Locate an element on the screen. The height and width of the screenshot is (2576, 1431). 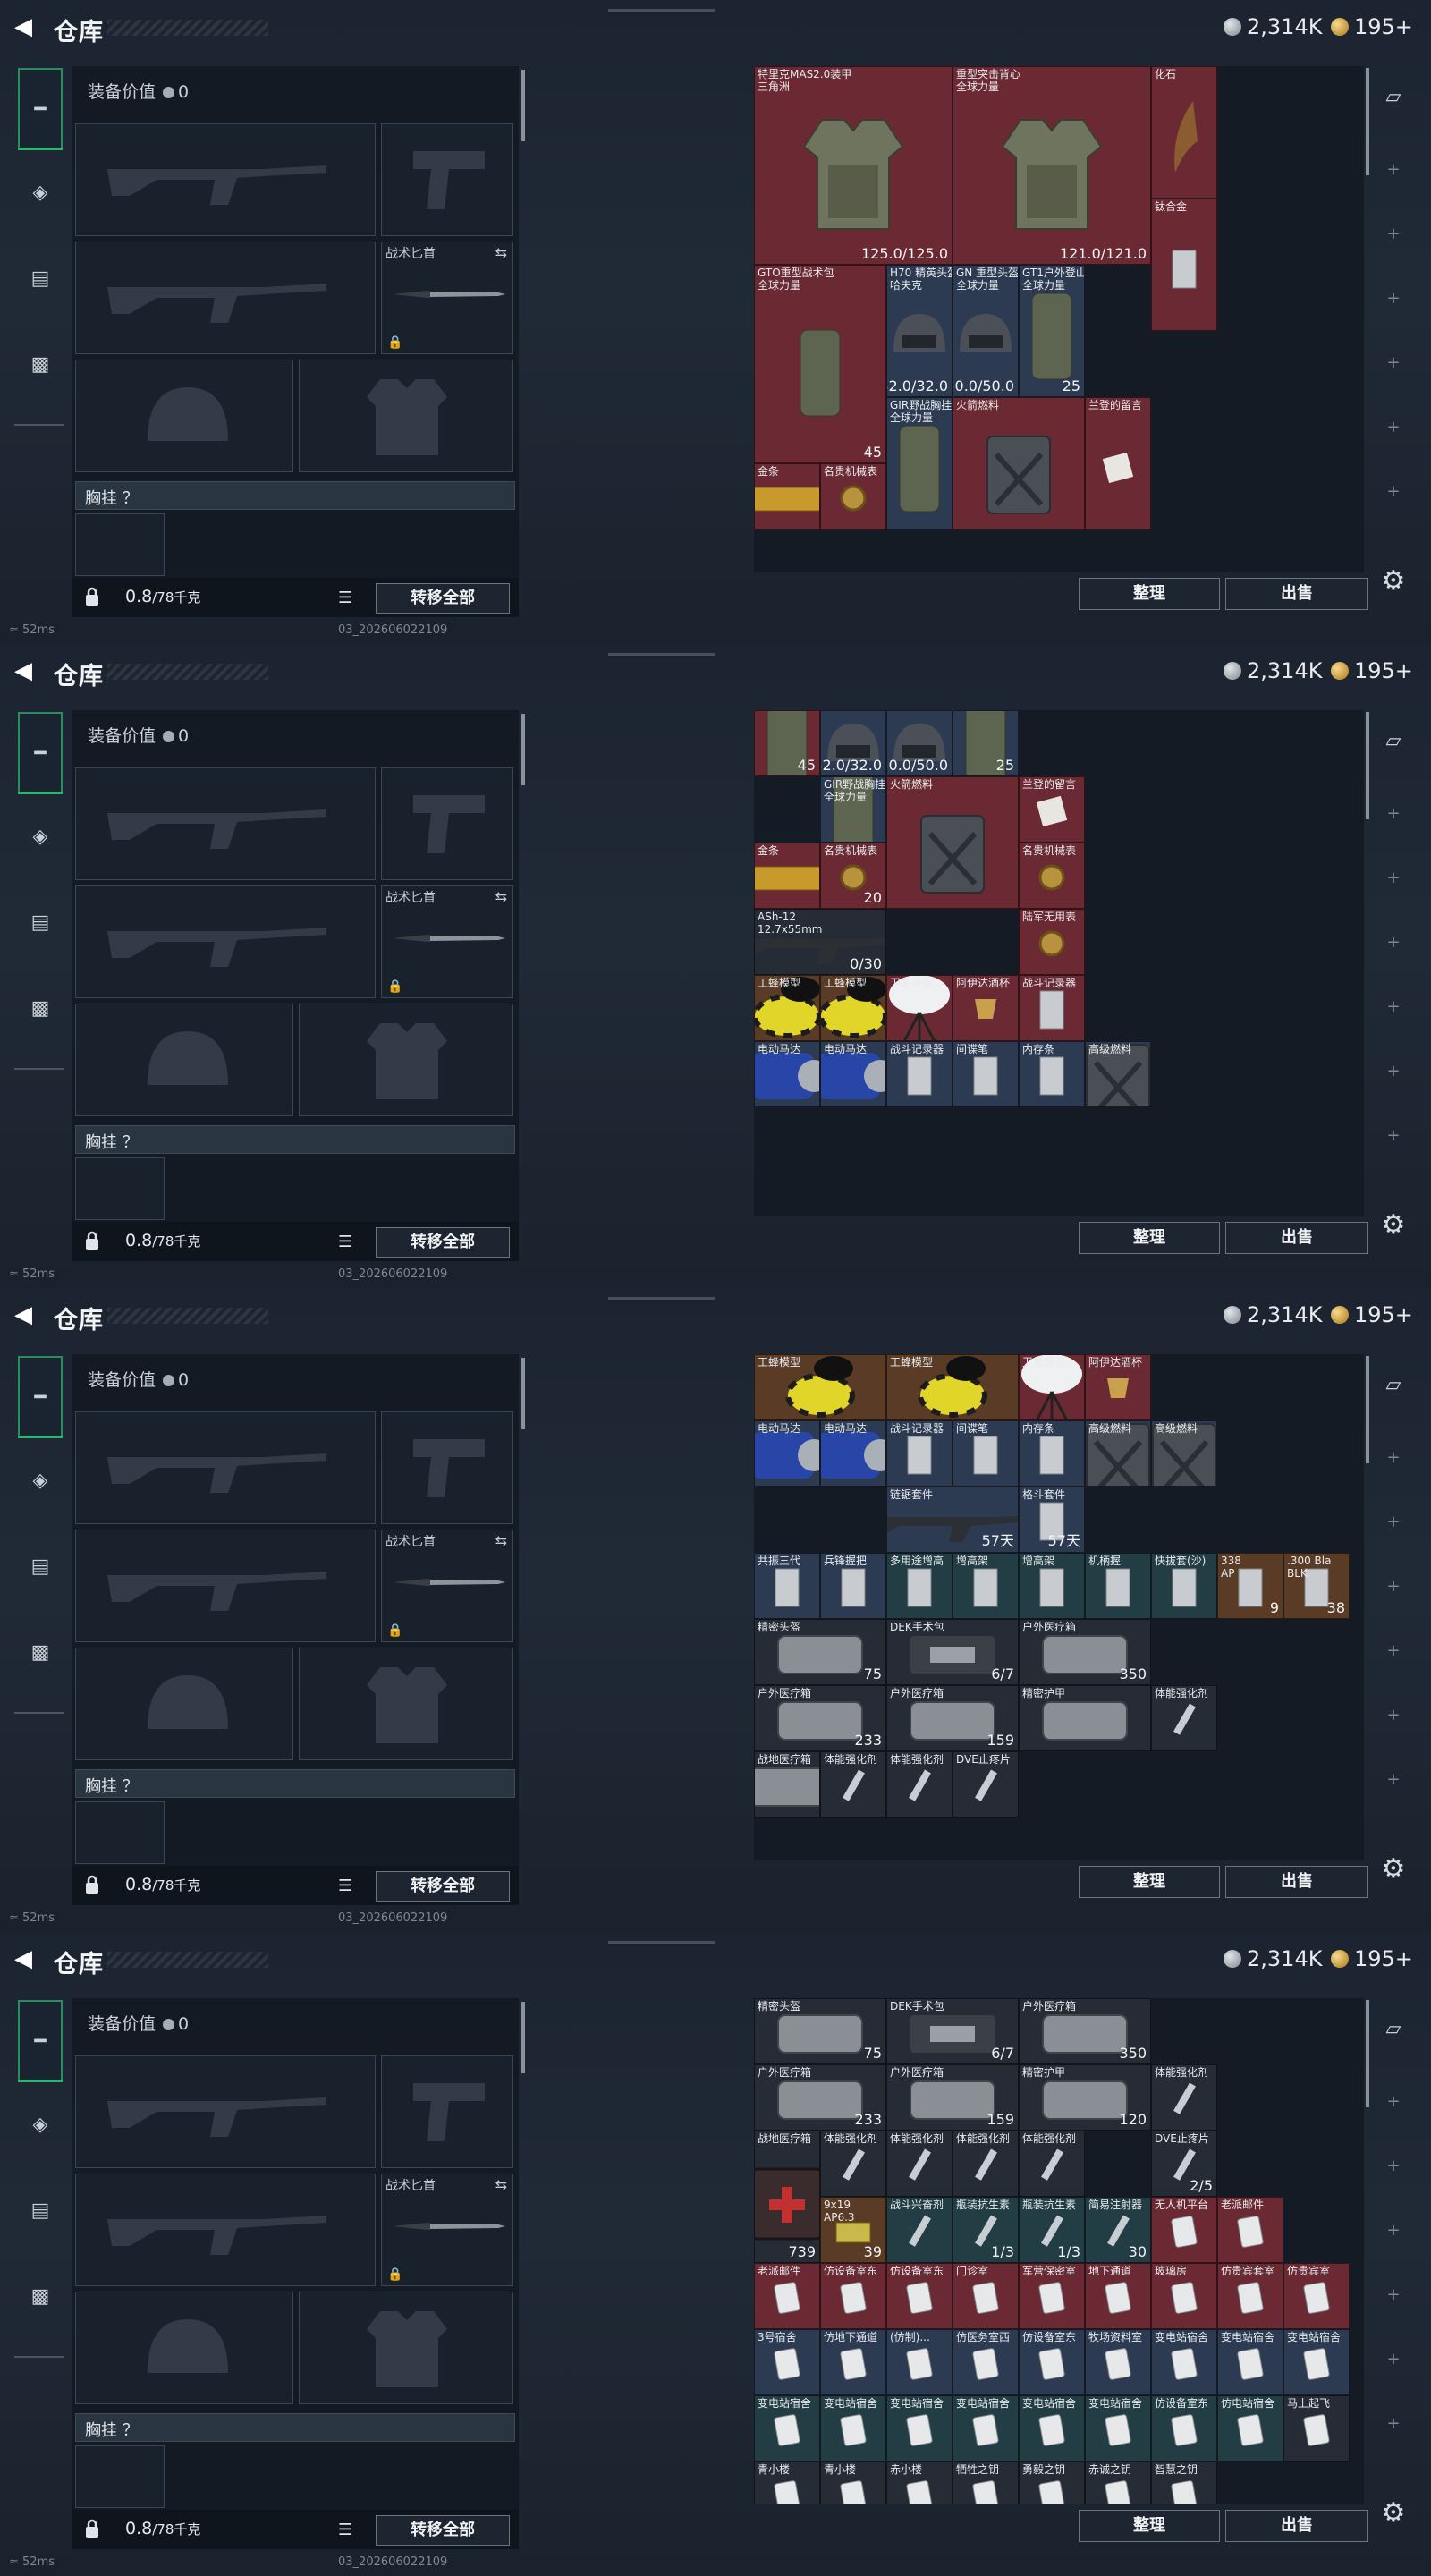
stash-item: 卫星通信 is located at coordinates (920, 1008).